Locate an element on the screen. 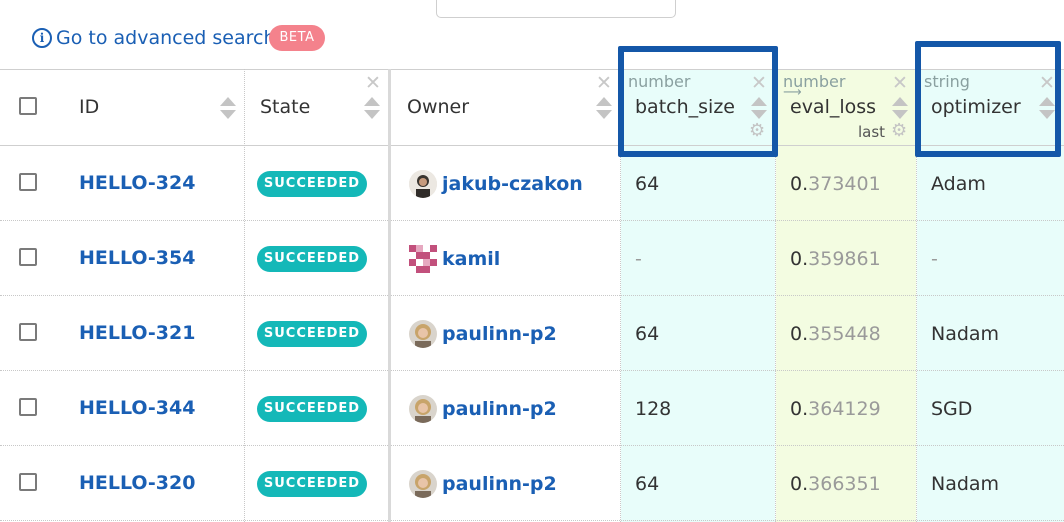  column-header-label: ID is located at coordinates (89, 107).